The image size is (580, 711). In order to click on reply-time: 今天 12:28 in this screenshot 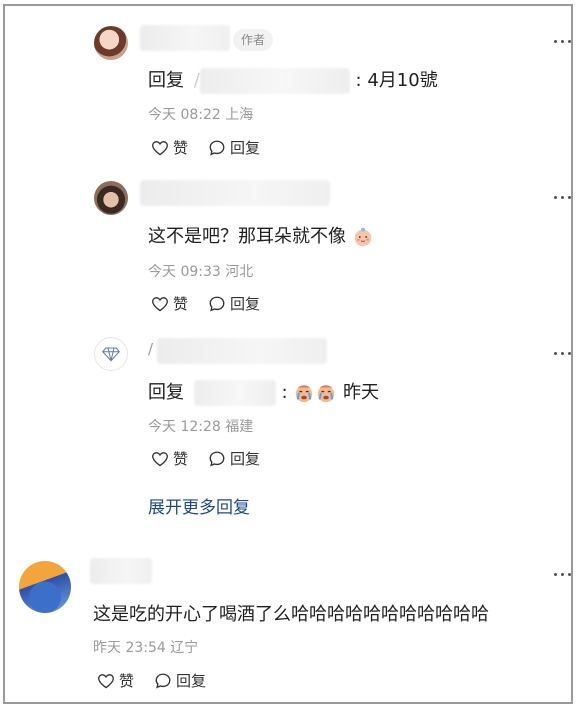, I will do `click(184, 427)`.